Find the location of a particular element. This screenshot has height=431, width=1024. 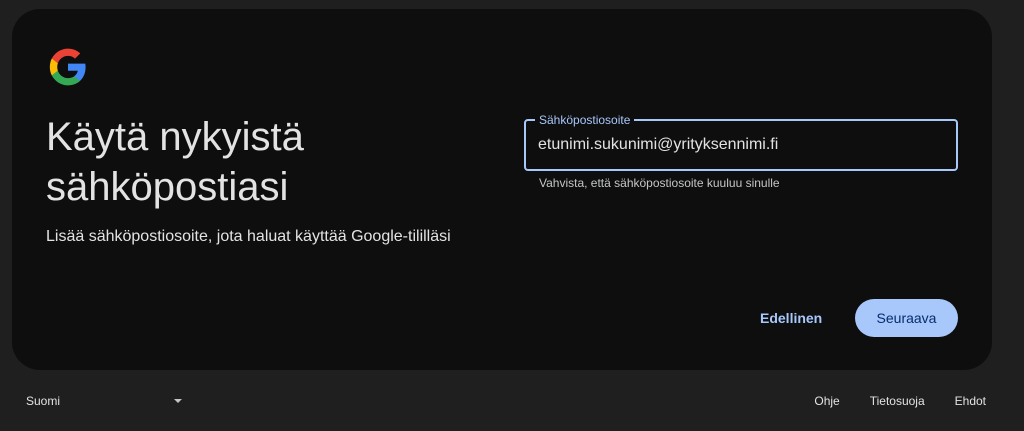

caret-down-icon is located at coordinates (178, 401).